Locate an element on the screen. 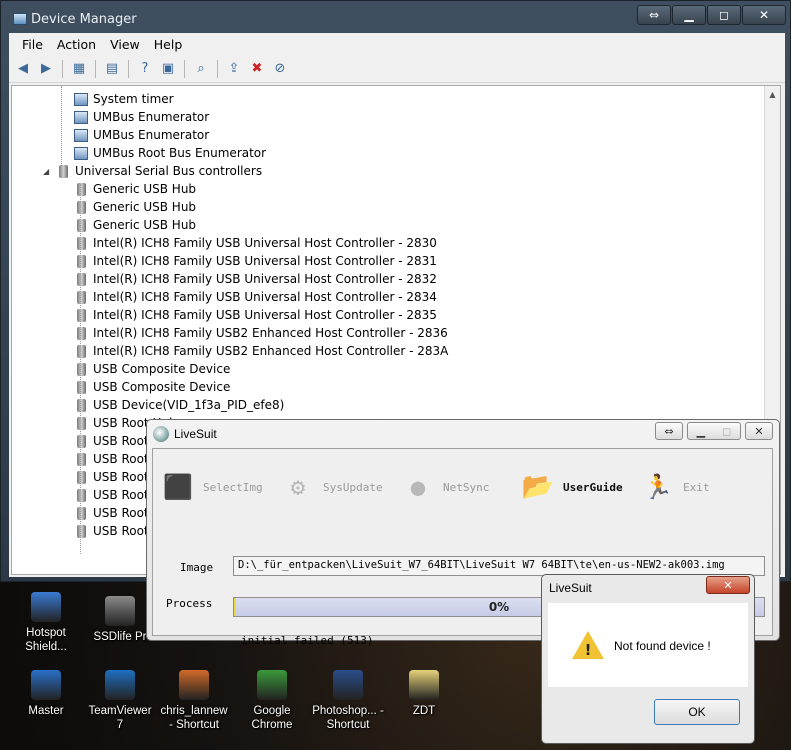  livesuit-resize-arrows-button: ⇔ is located at coordinates (669, 431).